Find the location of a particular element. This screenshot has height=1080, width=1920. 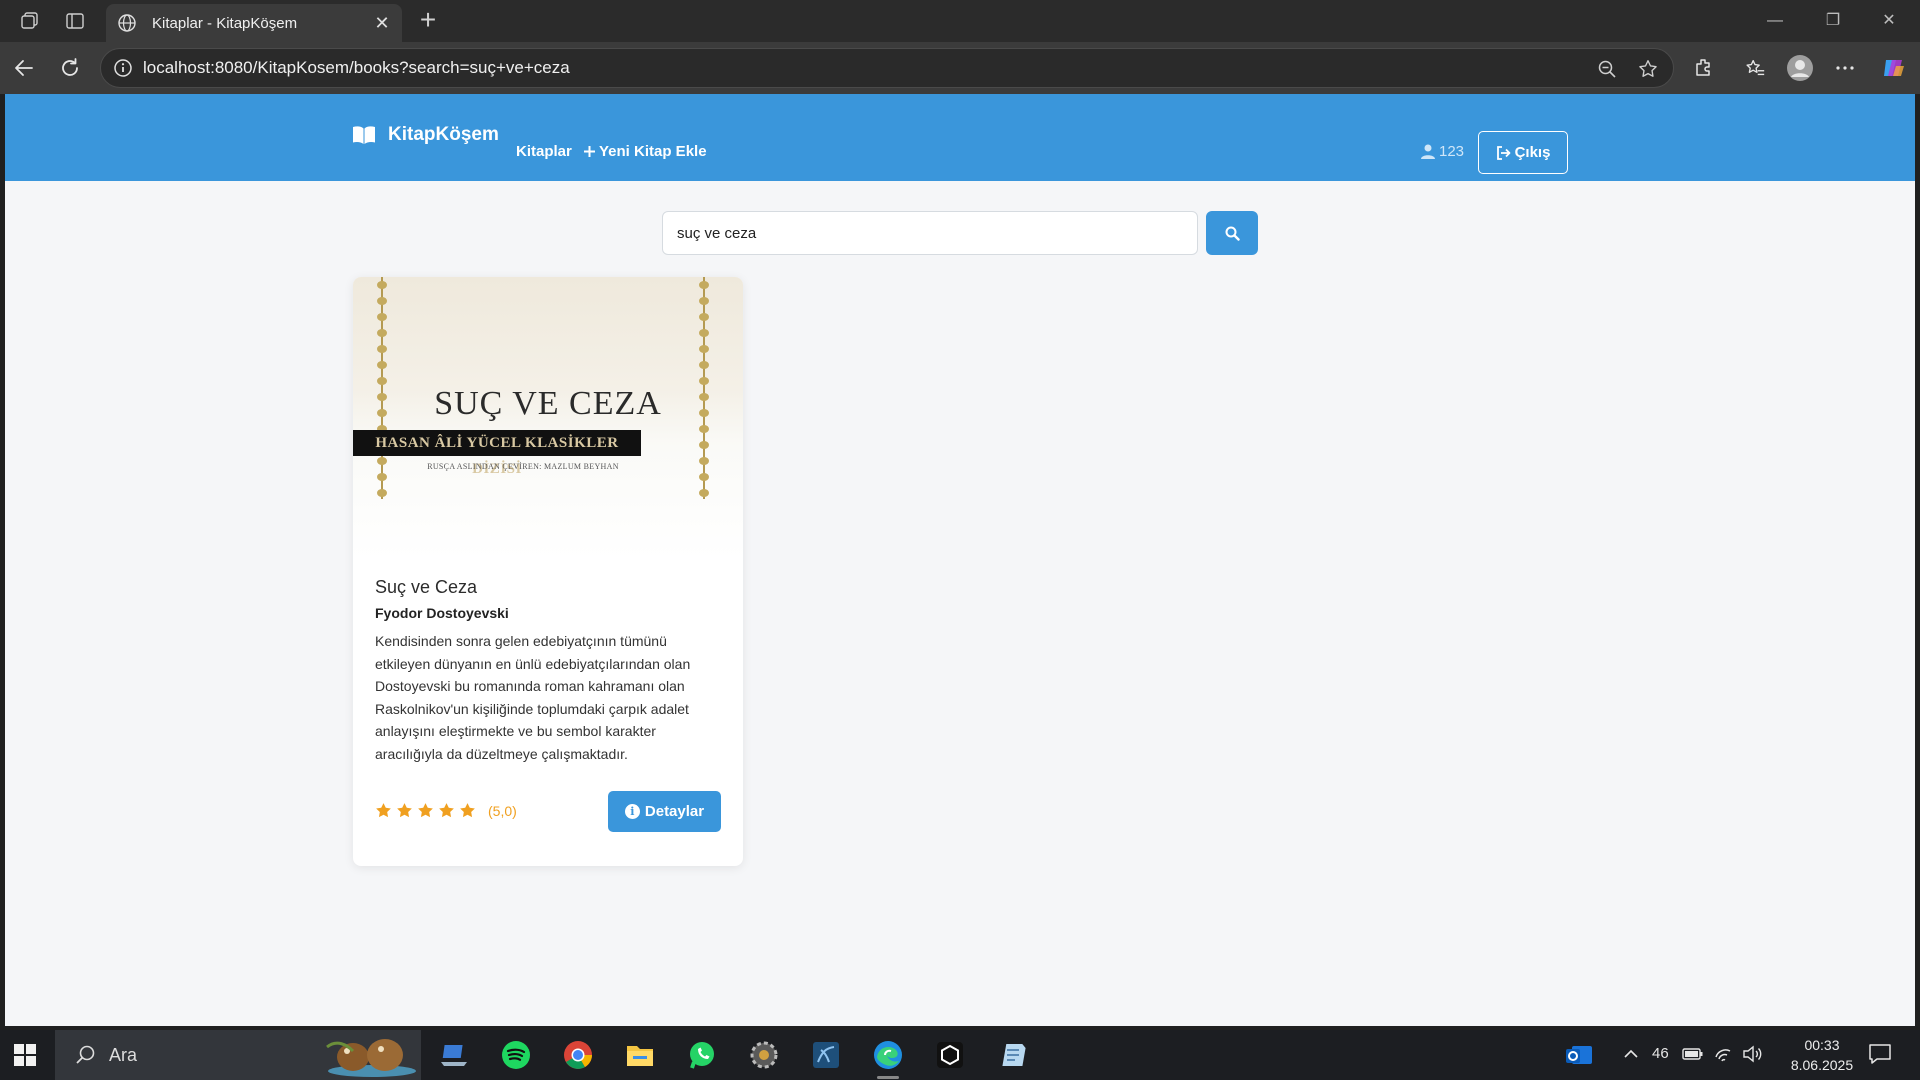

wifi-icon is located at coordinates (1724, 1056).